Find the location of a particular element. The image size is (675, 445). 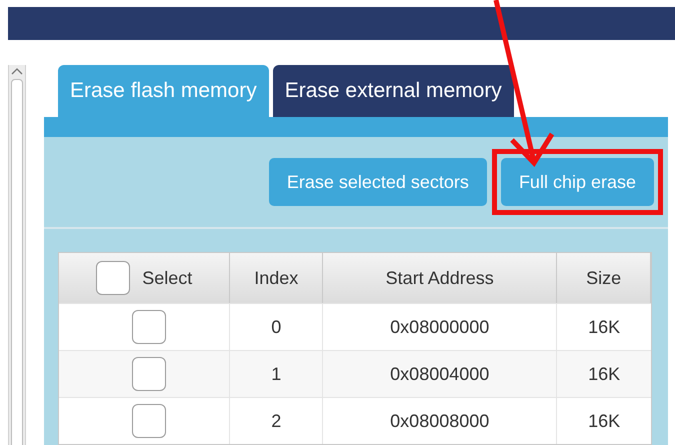

table-cell: 2 is located at coordinates (277, 421).